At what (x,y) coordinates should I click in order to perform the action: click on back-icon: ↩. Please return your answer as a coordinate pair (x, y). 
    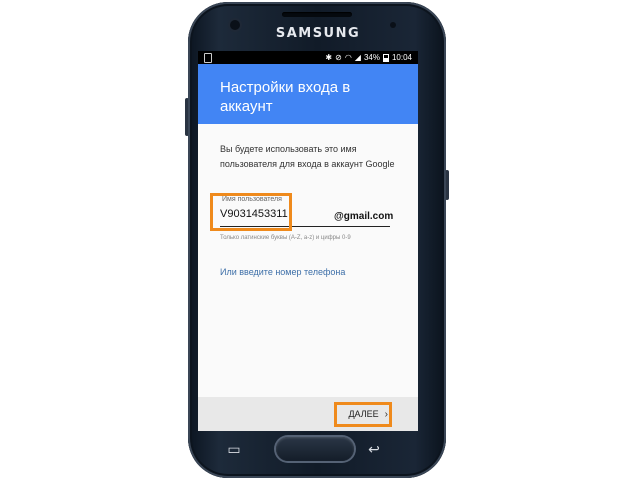
    Looking at the image, I should click on (374, 449).